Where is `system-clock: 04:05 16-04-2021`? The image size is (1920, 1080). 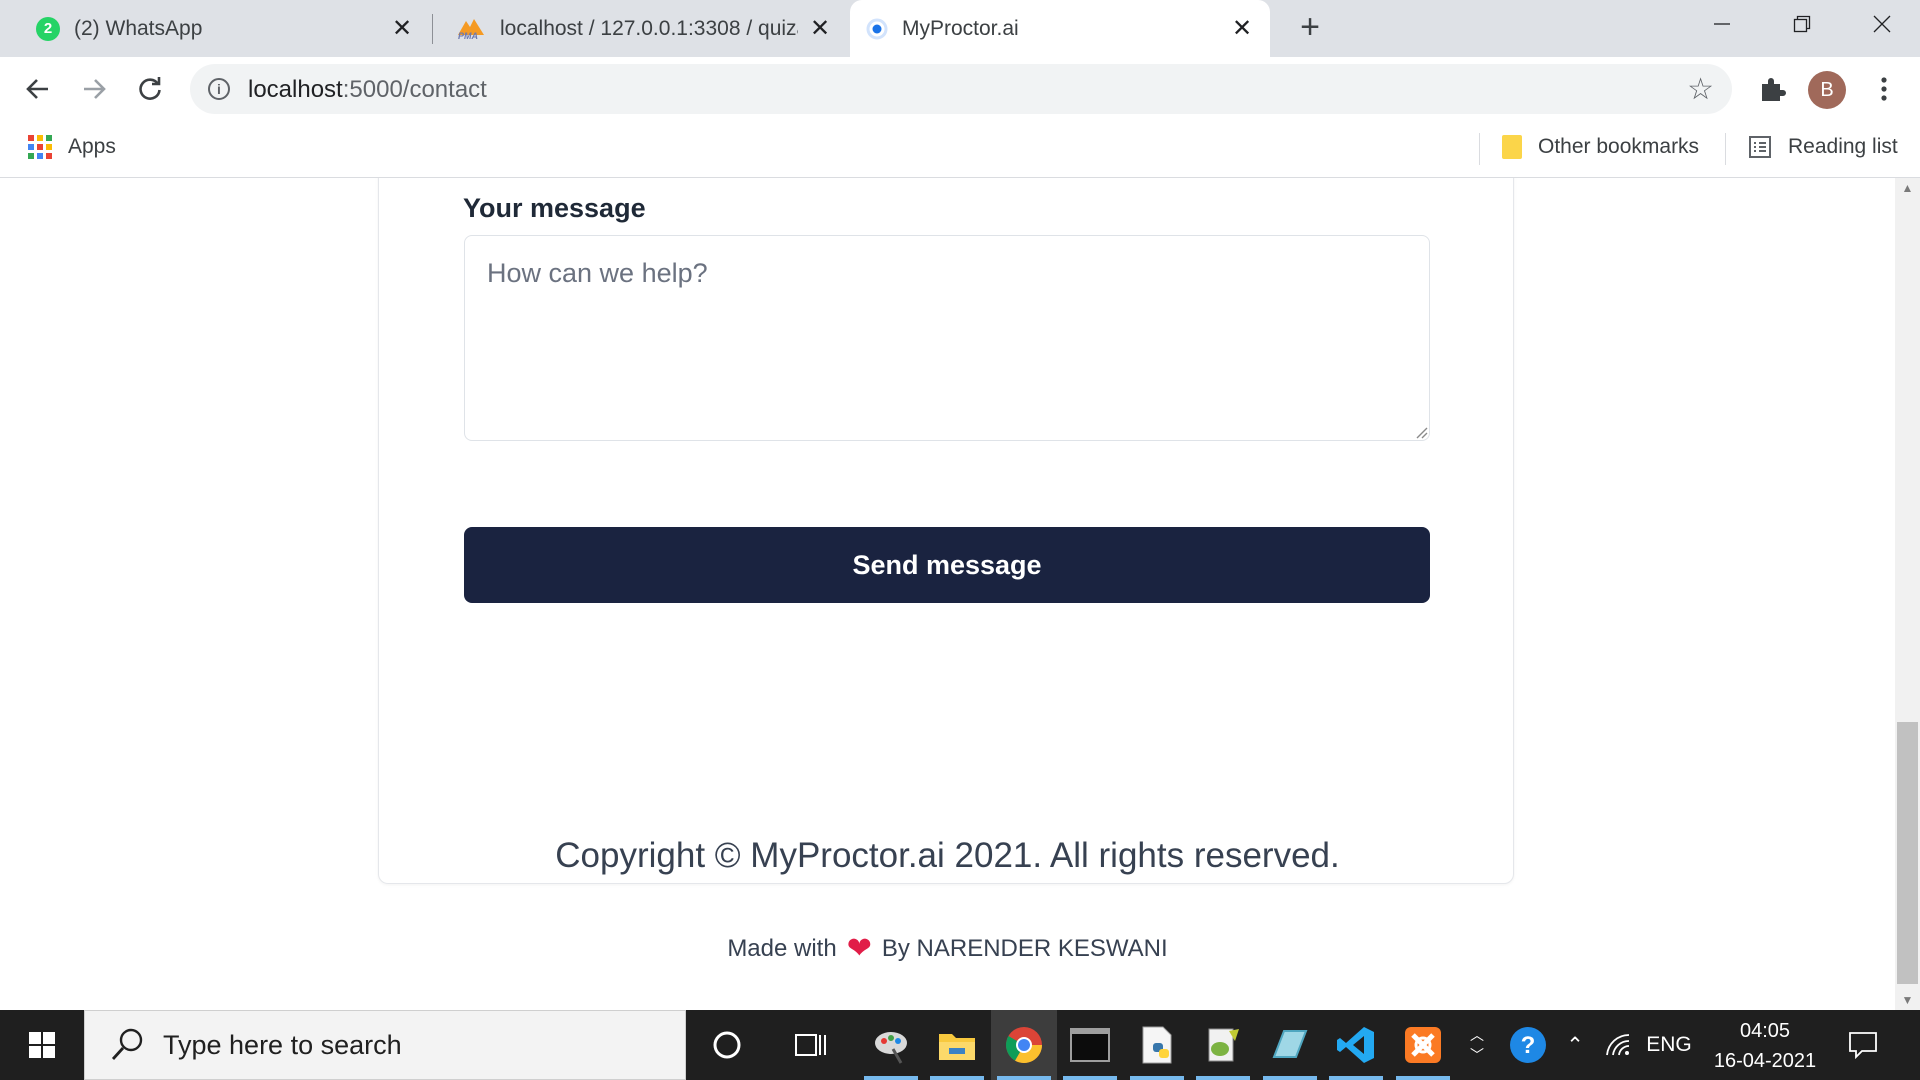 system-clock: 04:05 16-04-2021 is located at coordinates (1765, 1046).